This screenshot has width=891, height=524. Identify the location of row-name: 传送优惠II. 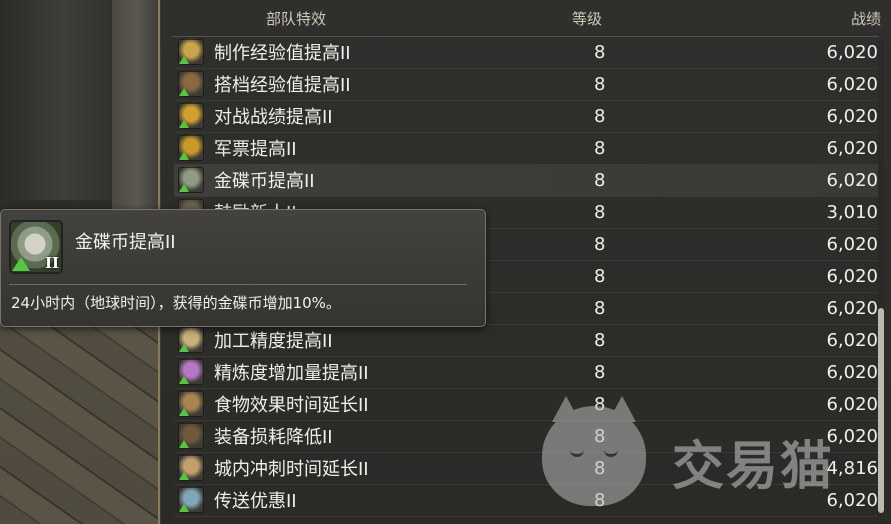
(255, 501).